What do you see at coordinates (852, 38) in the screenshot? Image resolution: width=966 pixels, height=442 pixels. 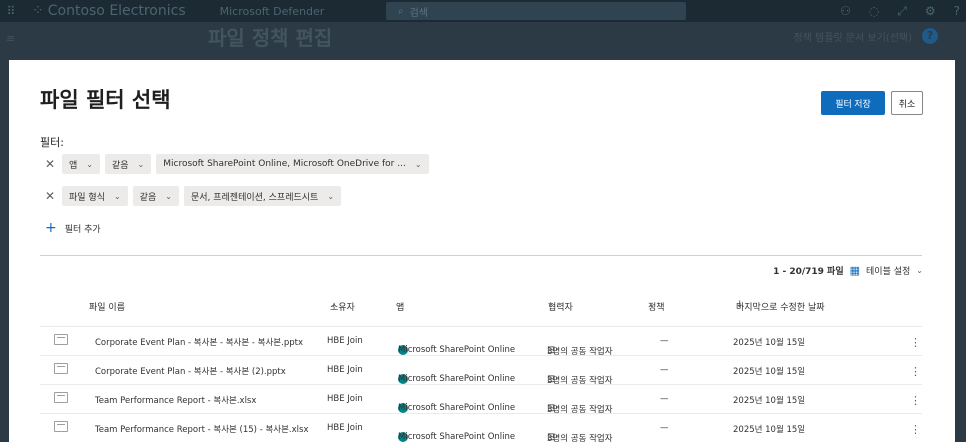 I see `background-help-text: 정책 템플릿 문서 보기(선택)` at bounding box center [852, 38].